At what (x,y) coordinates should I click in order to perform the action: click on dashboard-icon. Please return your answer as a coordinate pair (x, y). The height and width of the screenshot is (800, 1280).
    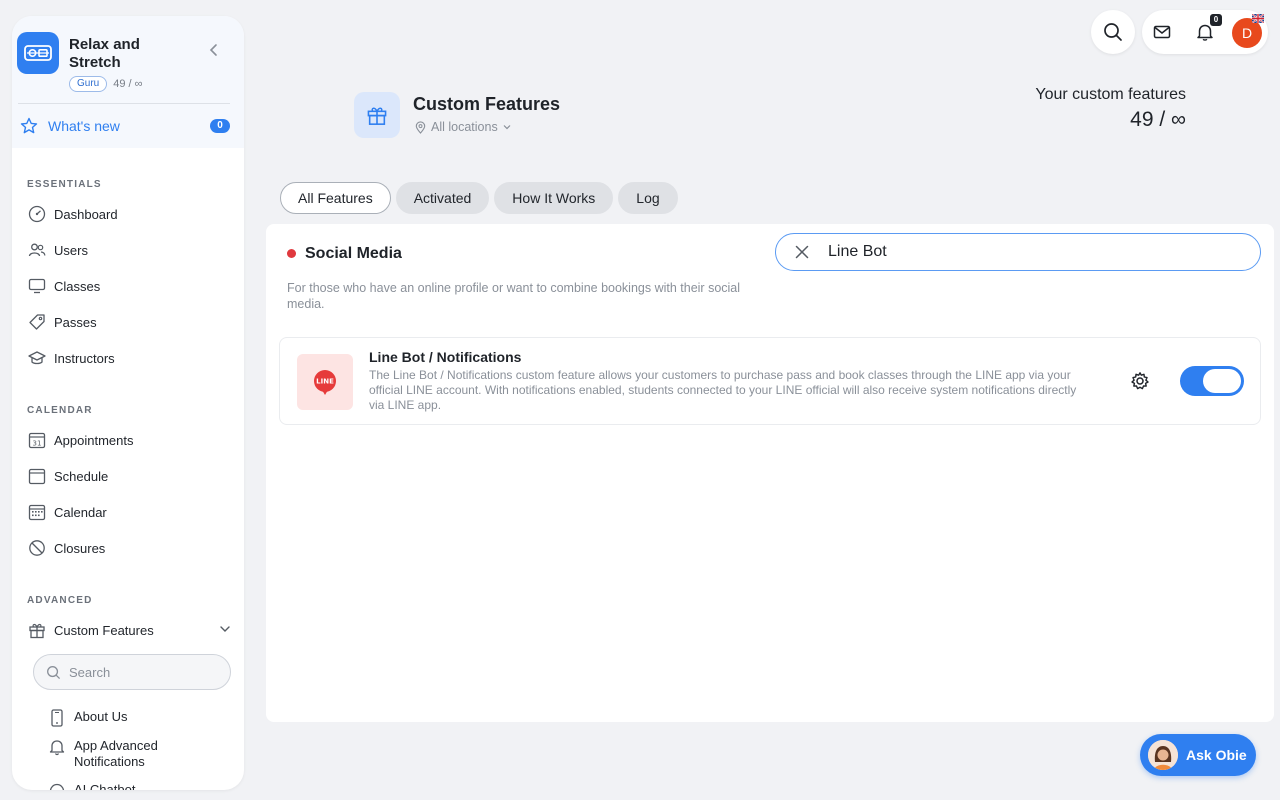
    Looking at the image, I should click on (37, 214).